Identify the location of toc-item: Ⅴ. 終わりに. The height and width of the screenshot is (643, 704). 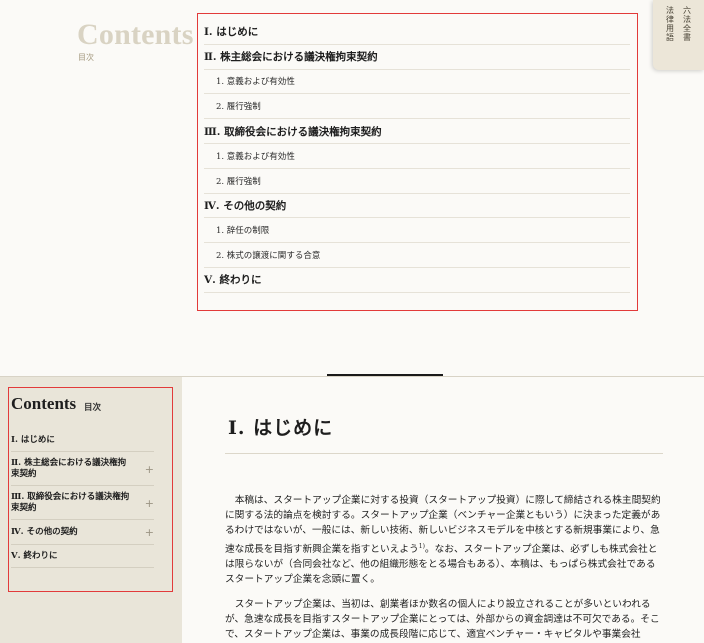
(417, 280).